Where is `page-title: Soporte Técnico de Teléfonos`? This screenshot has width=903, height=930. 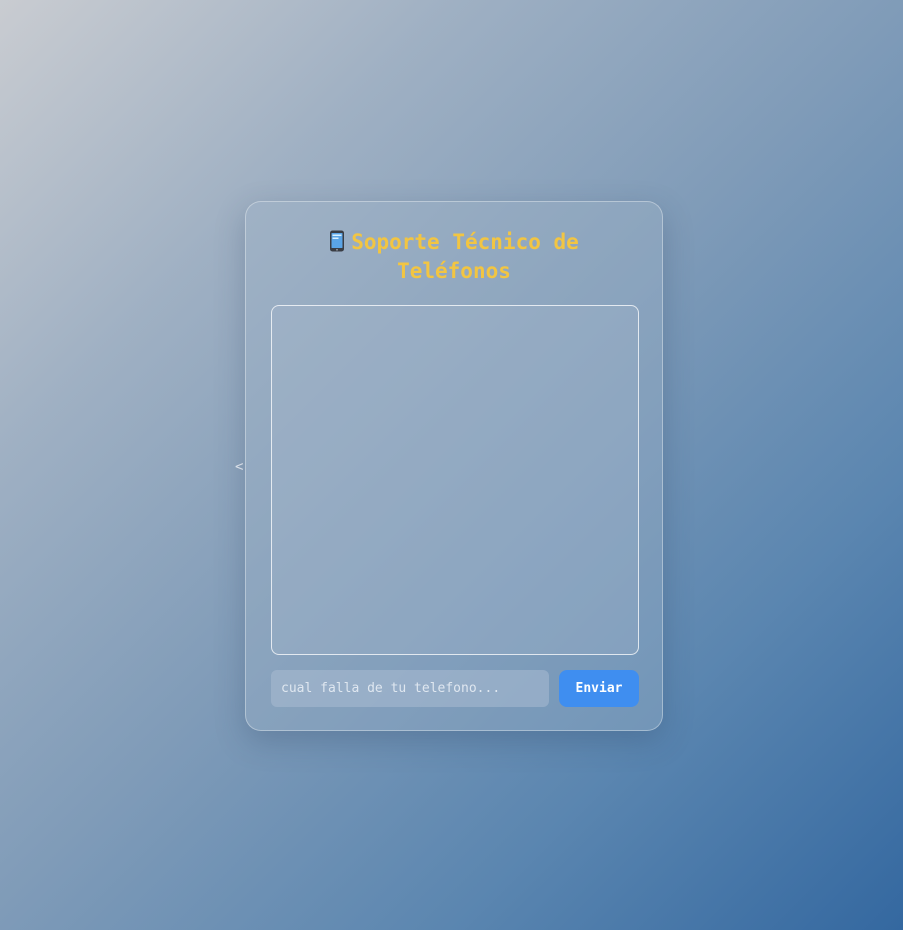
page-title: Soporte Técnico de Teléfonos is located at coordinates (454, 257).